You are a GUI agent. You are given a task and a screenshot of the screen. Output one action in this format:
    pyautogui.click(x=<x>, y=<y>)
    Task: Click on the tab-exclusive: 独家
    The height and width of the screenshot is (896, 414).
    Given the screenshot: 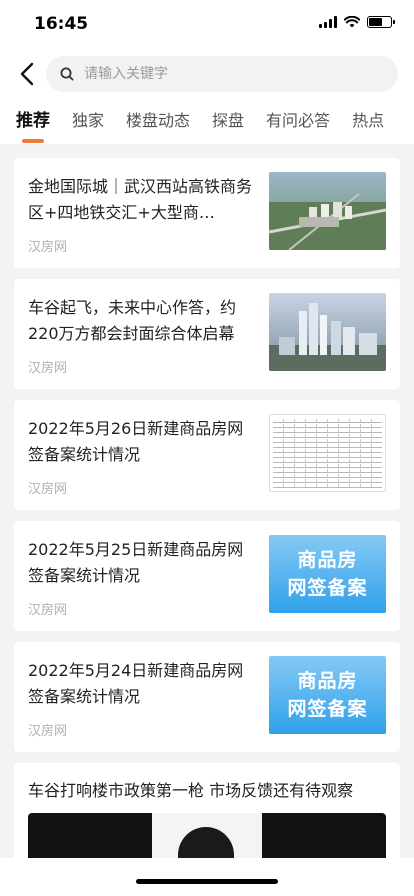 What is the action you would take?
    pyautogui.click(x=88, y=121)
    